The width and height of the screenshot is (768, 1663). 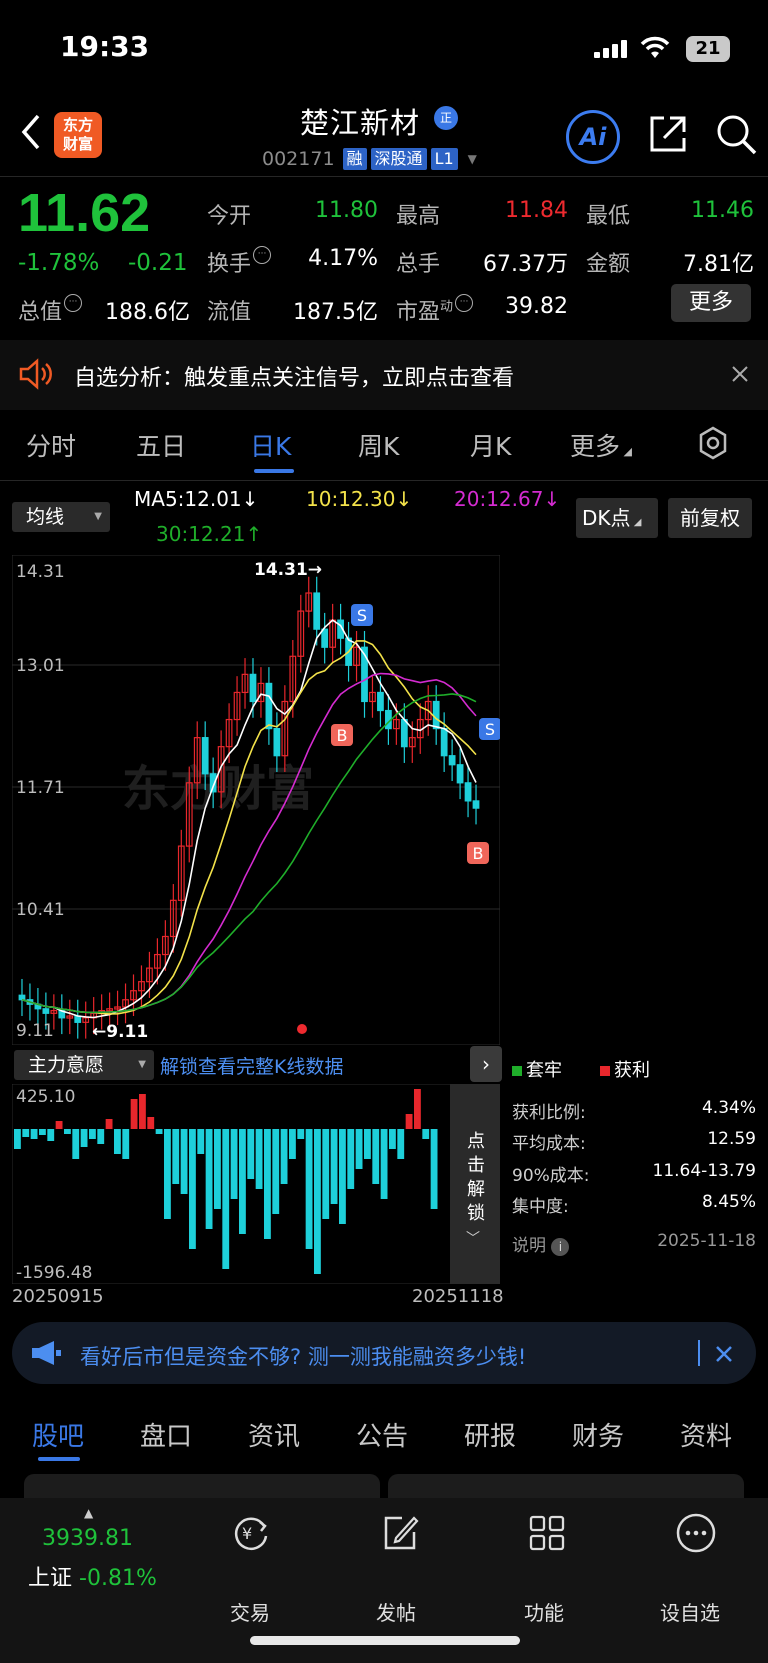 I want to click on chevron-down-icon: ▼, so click(x=98, y=516).